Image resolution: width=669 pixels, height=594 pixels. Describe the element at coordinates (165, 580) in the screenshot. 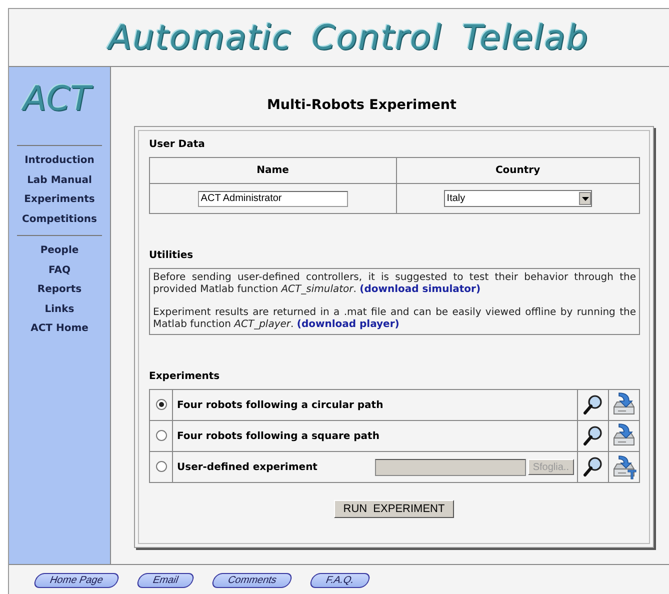

I see `footer-button: Email` at that location.